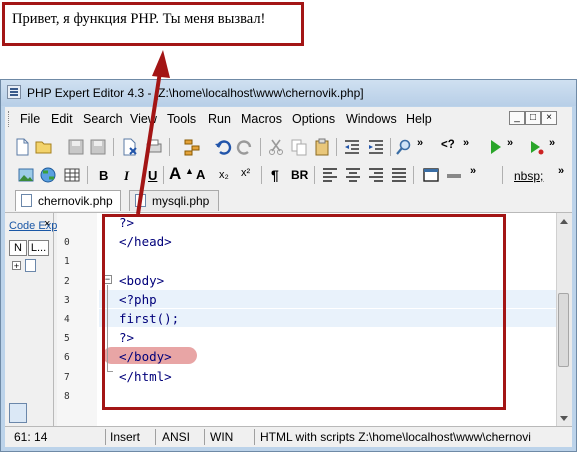 The height and width of the screenshot is (452, 577). I want to click on menu-search: Search, so click(103, 119).